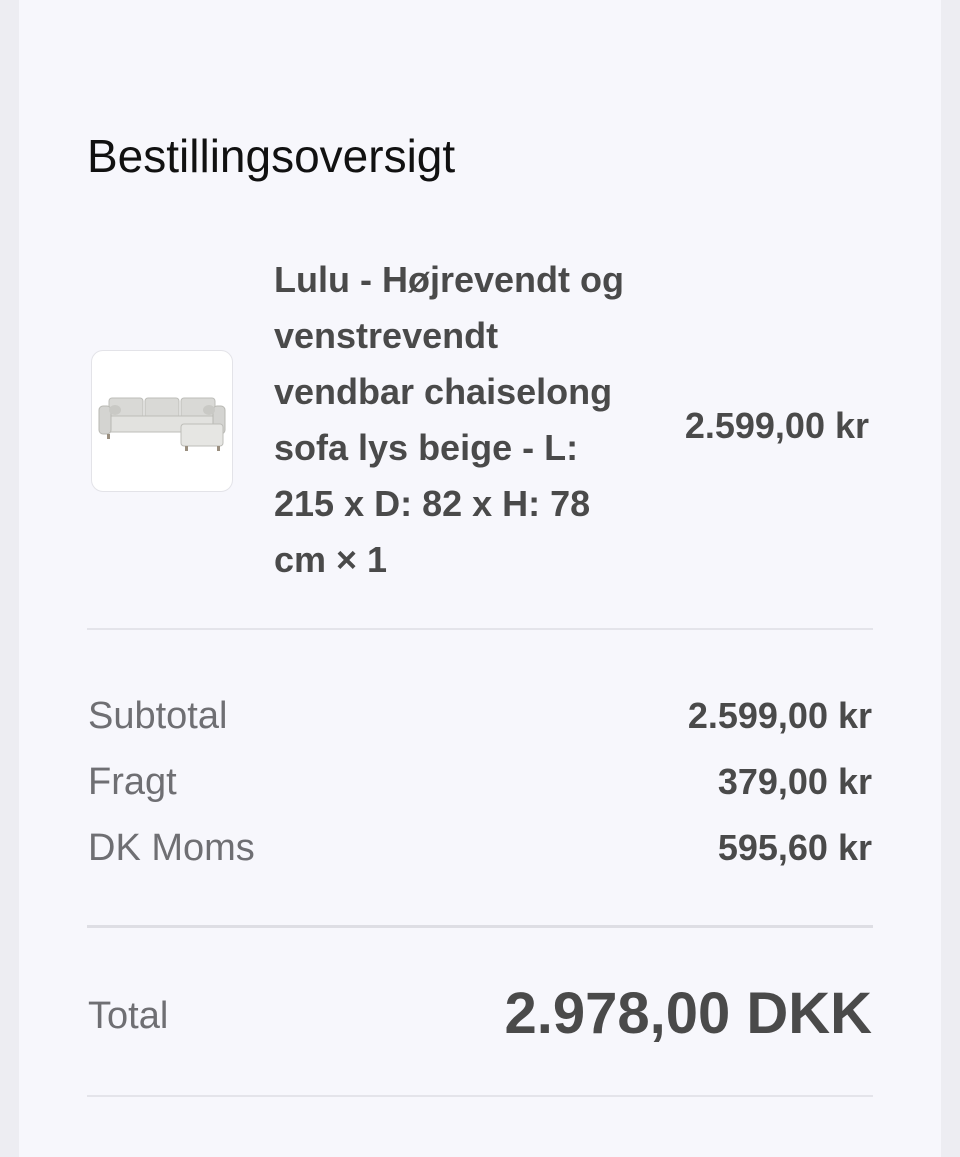 The width and height of the screenshot is (960, 1157). What do you see at coordinates (794, 847) in the screenshot?
I see `vat-value: 595,60 kr` at bounding box center [794, 847].